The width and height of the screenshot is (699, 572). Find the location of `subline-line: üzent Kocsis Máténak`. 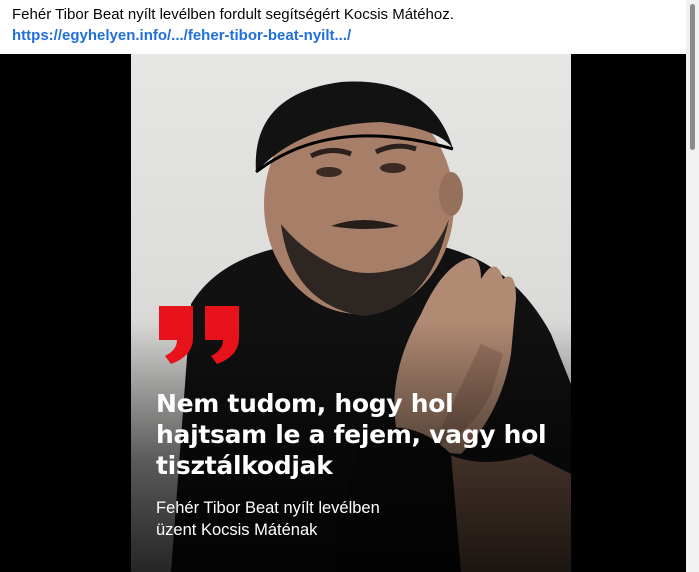

subline-line: üzent Kocsis Máténak is located at coordinates (237, 530).